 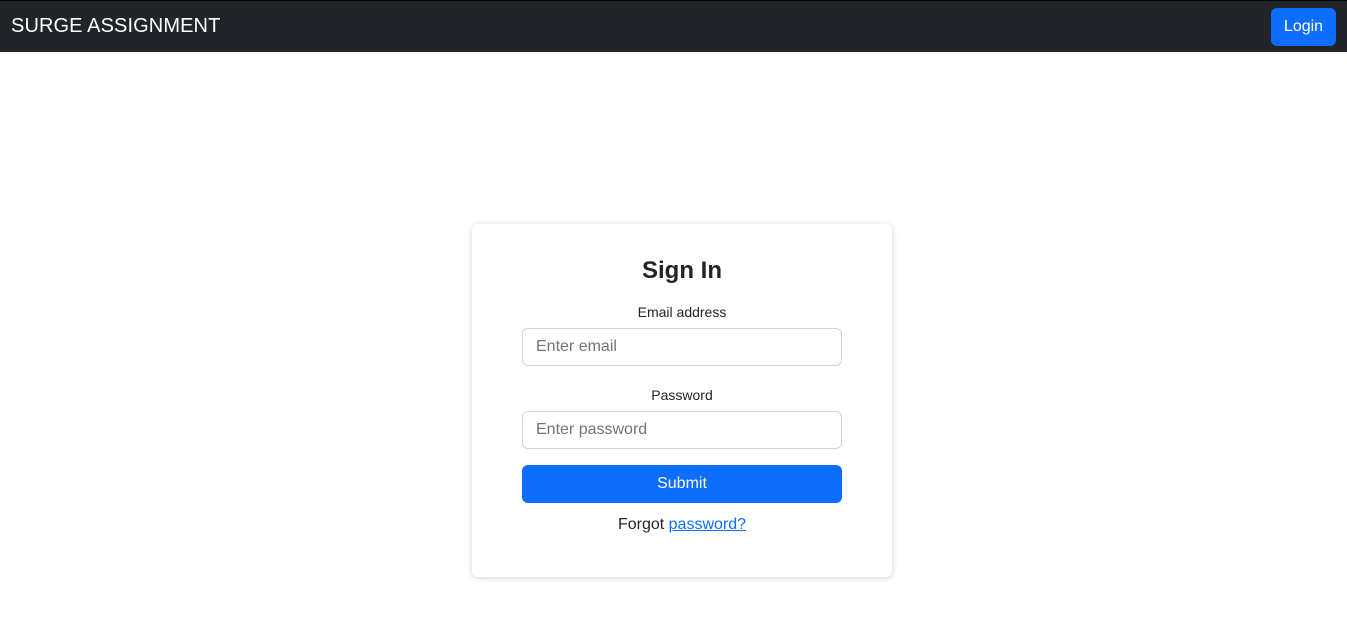 I want to click on forgot-password-text: Forgot password?, so click(x=682, y=524).